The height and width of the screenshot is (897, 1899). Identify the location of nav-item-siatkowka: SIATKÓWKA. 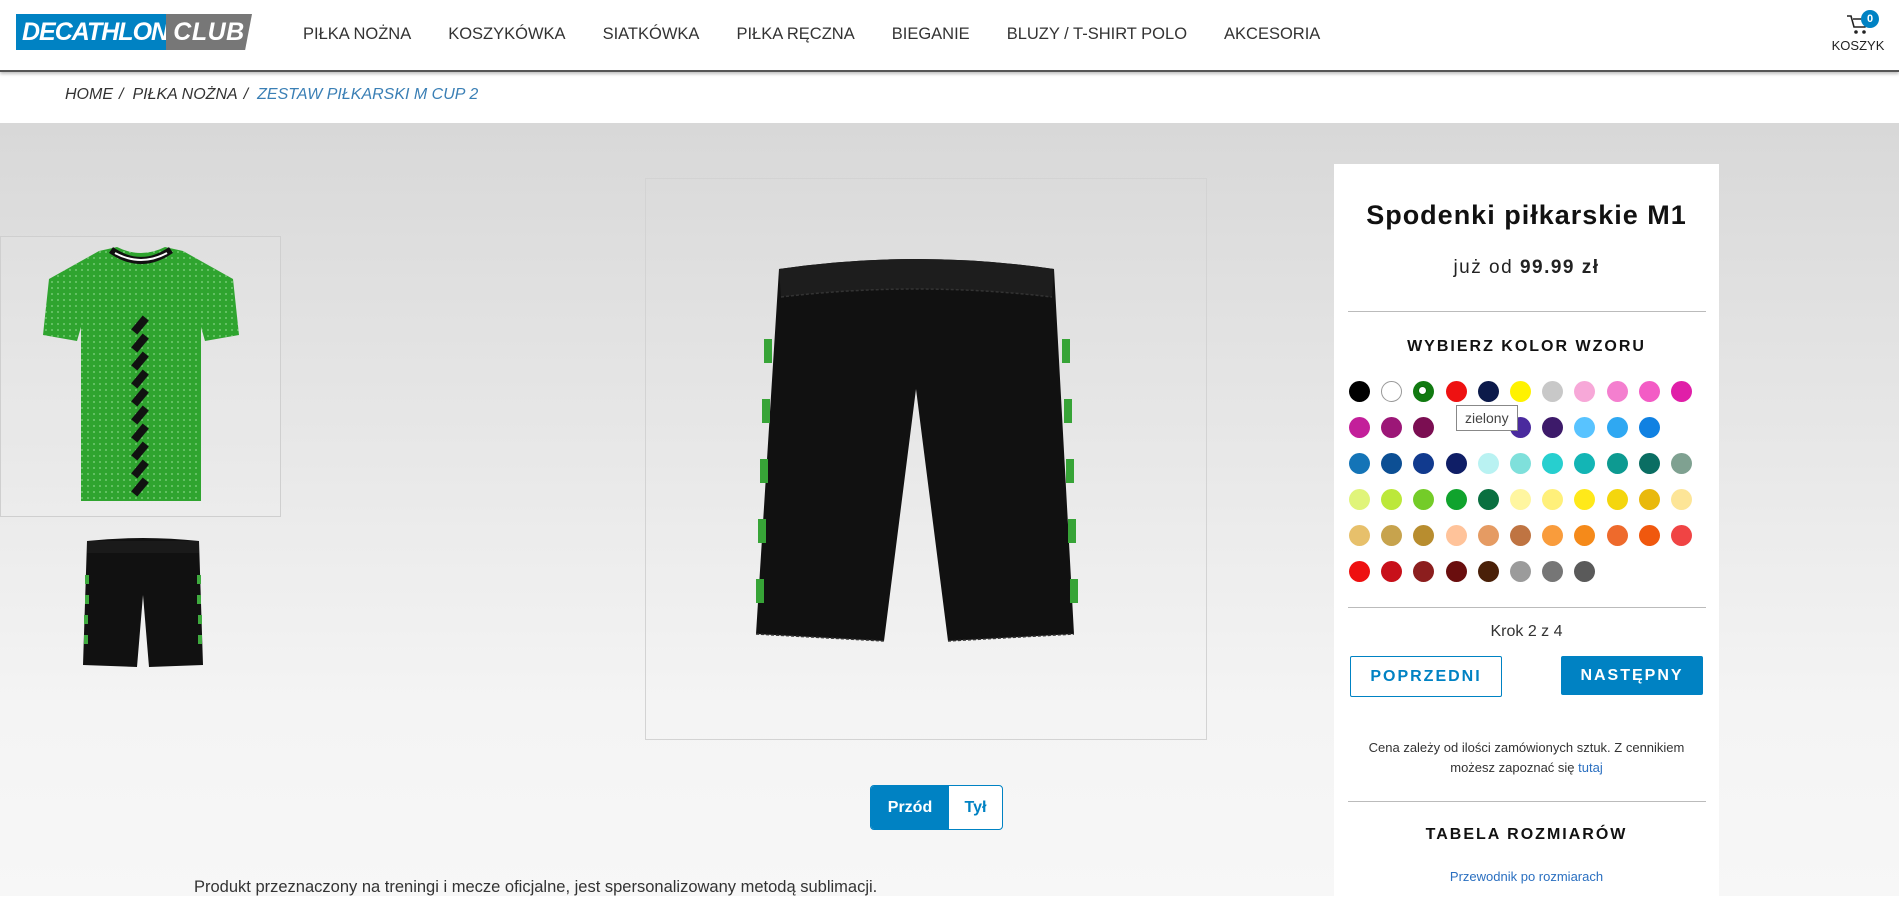
(651, 34).